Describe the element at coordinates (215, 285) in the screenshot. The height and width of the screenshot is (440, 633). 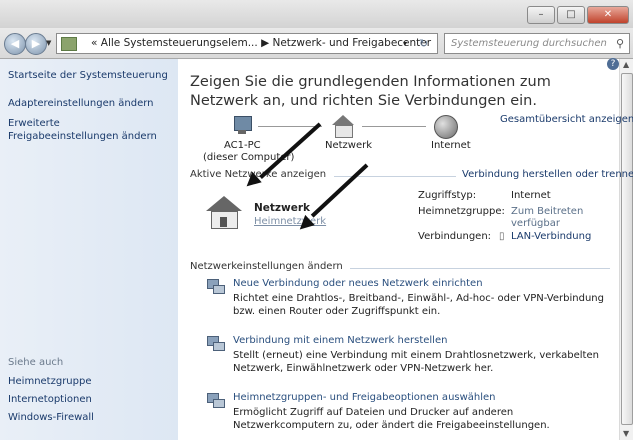
I see `new-connection-icon` at that location.